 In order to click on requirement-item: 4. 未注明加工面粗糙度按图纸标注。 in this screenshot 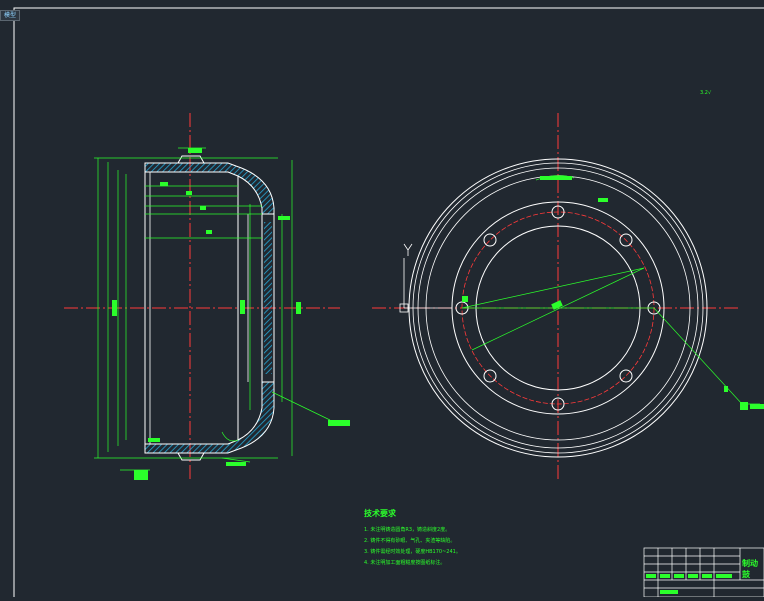, I will do `click(405, 563)`.